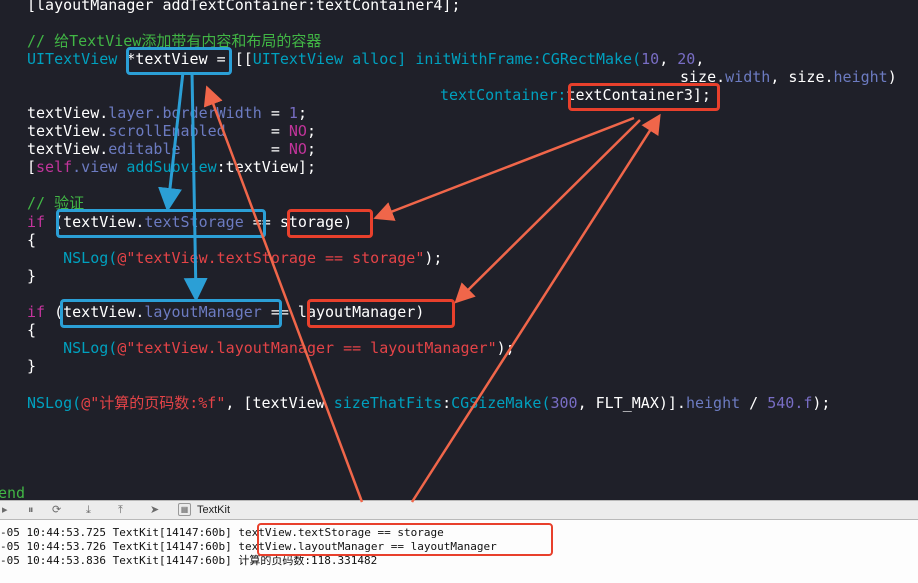 This screenshot has height=583, width=918. What do you see at coordinates (144, 149) in the screenshot?
I see `property-name: editable` at bounding box center [144, 149].